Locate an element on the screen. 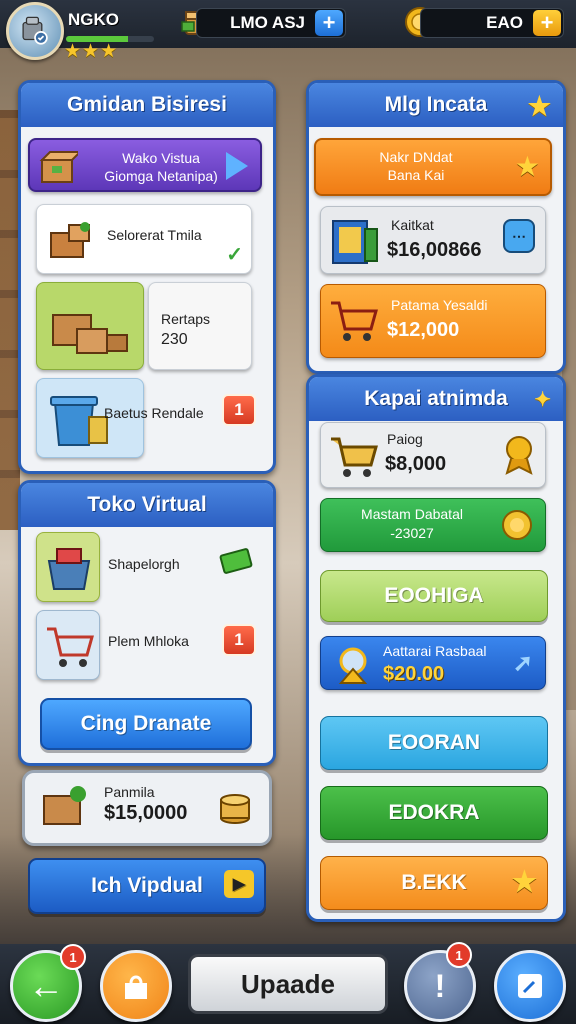 The height and width of the screenshot is (1024, 576). edit-button is located at coordinates (530, 986).